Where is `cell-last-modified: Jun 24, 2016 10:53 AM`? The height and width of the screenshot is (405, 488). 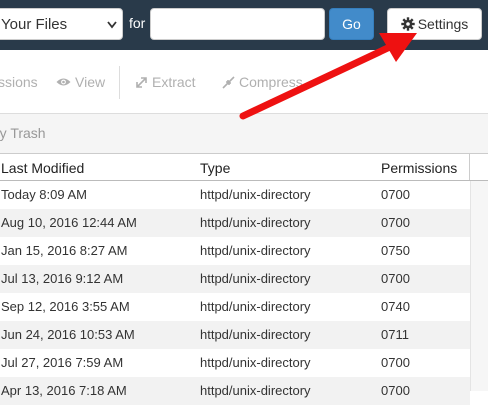 cell-last-modified: Jun 24, 2016 10:53 AM is located at coordinates (68, 334).